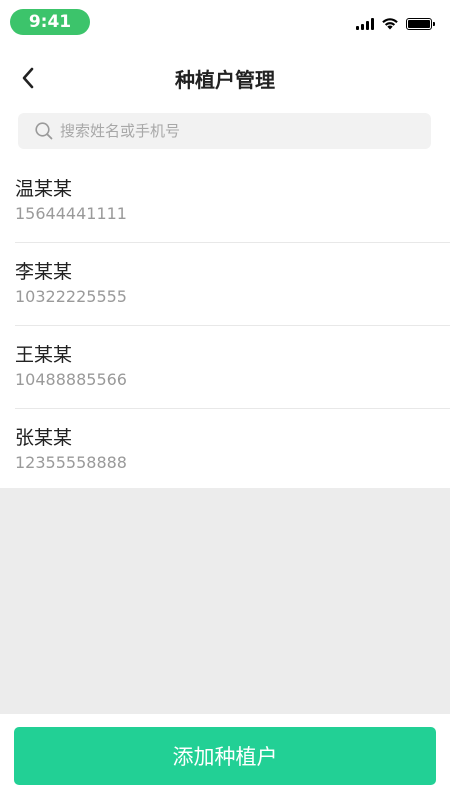 This screenshot has height=800, width=450. Describe the element at coordinates (71, 213) in the screenshot. I see `farmer-phone: 15644441111` at that location.